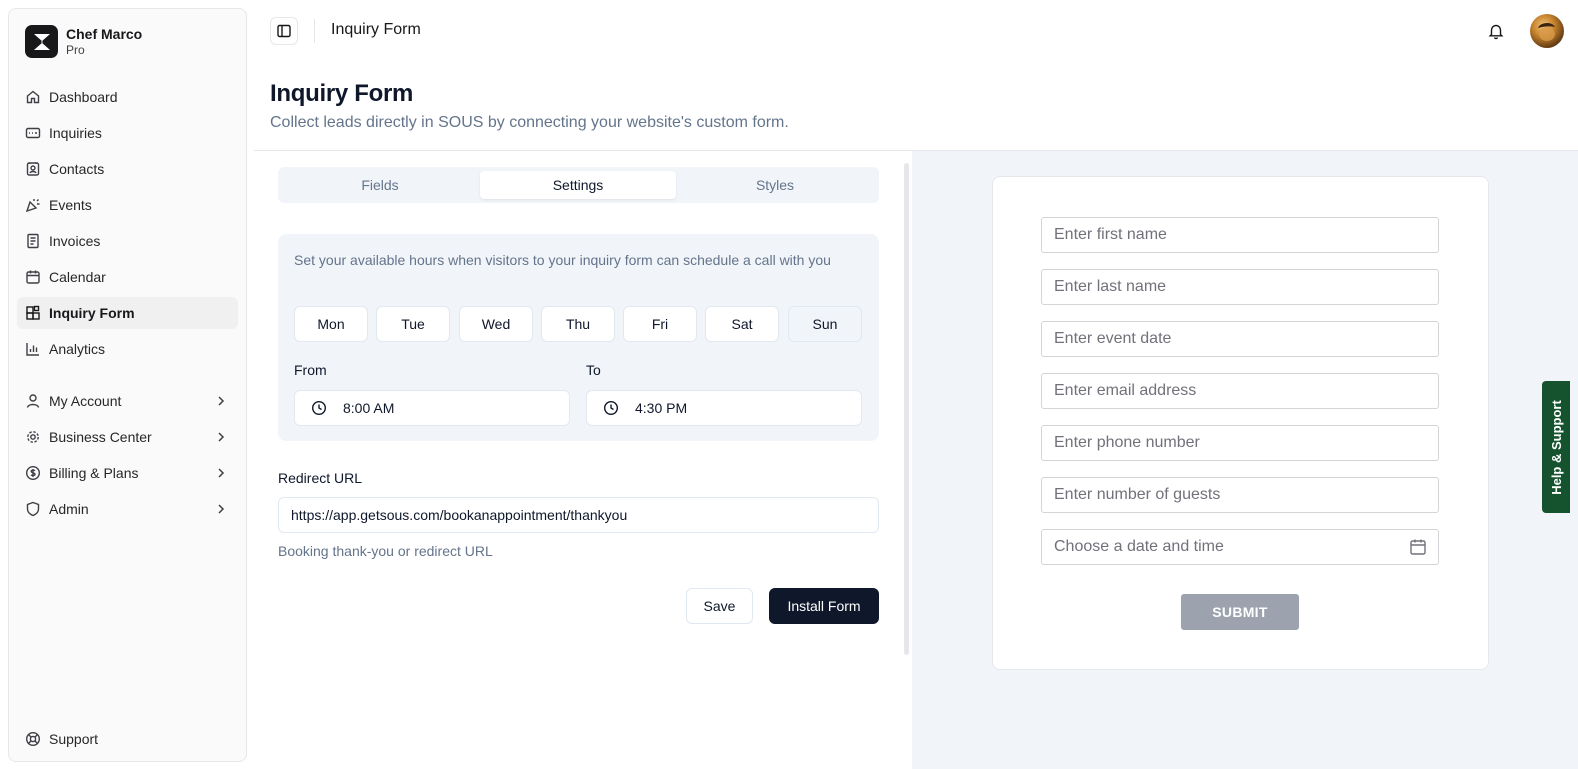 The width and height of the screenshot is (1578, 769). I want to click on preview-datetime-input, so click(1240, 547).